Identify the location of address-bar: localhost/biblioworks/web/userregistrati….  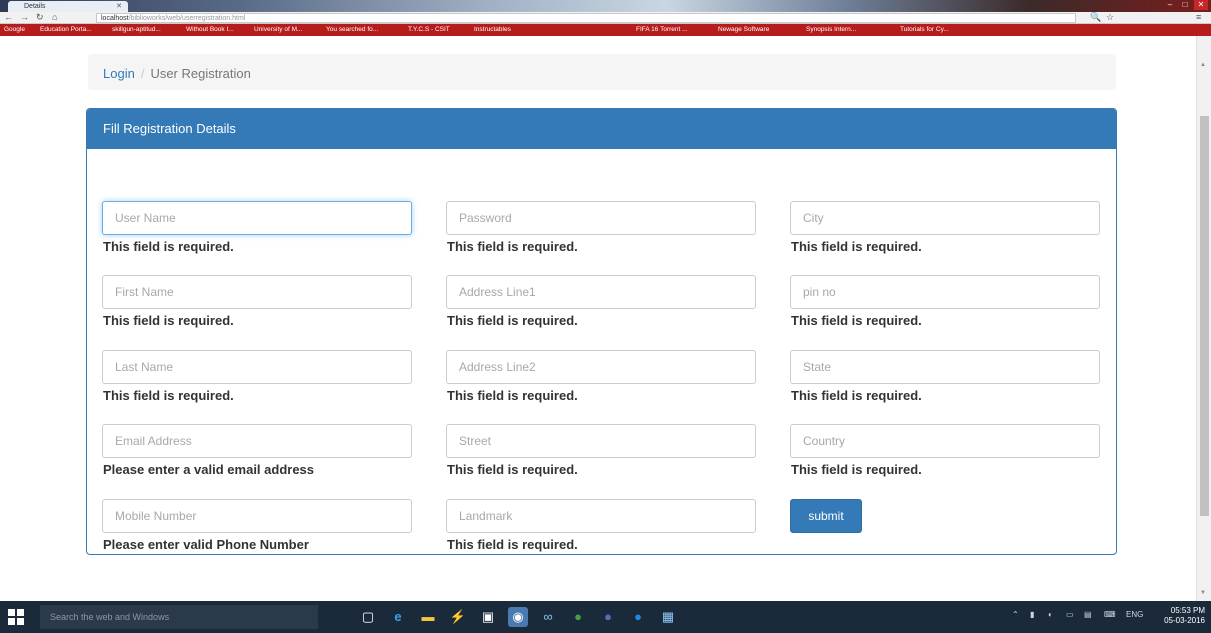
(586, 18).